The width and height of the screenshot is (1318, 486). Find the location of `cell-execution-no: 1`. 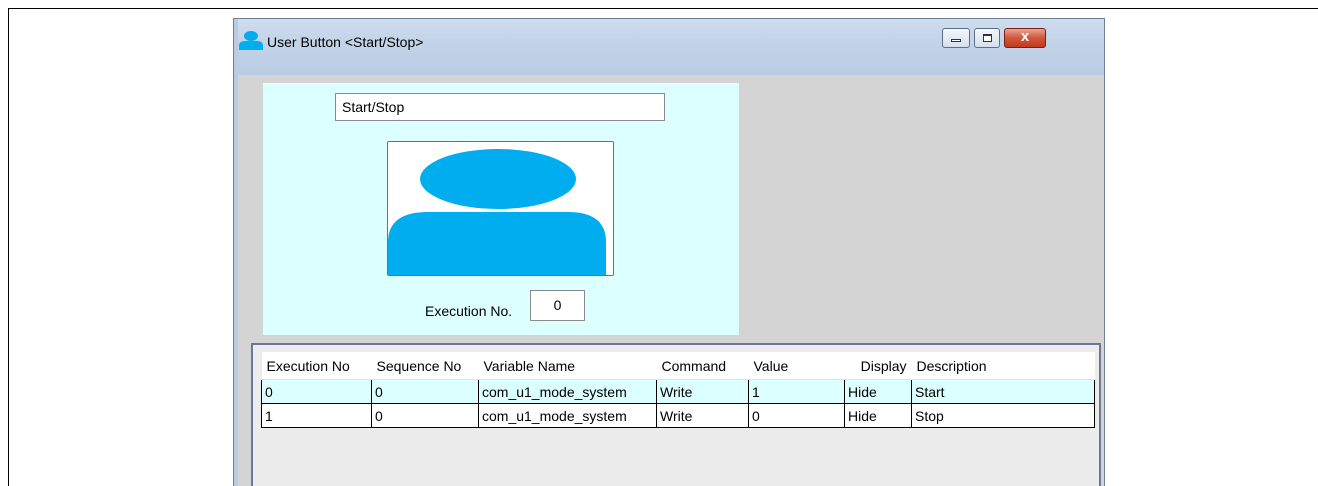

cell-execution-no: 1 is located at coordinates (316, 415).